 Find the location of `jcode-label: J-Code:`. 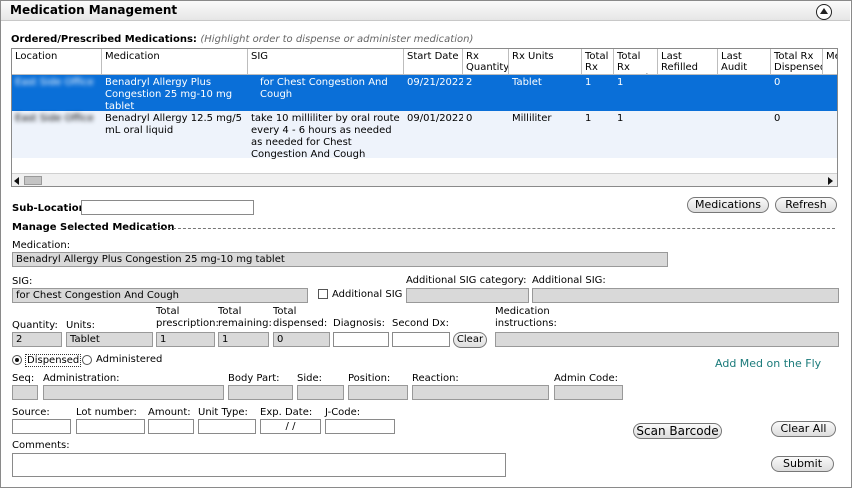

jcode-label: J-Code: is located at coordinates (343, 412).